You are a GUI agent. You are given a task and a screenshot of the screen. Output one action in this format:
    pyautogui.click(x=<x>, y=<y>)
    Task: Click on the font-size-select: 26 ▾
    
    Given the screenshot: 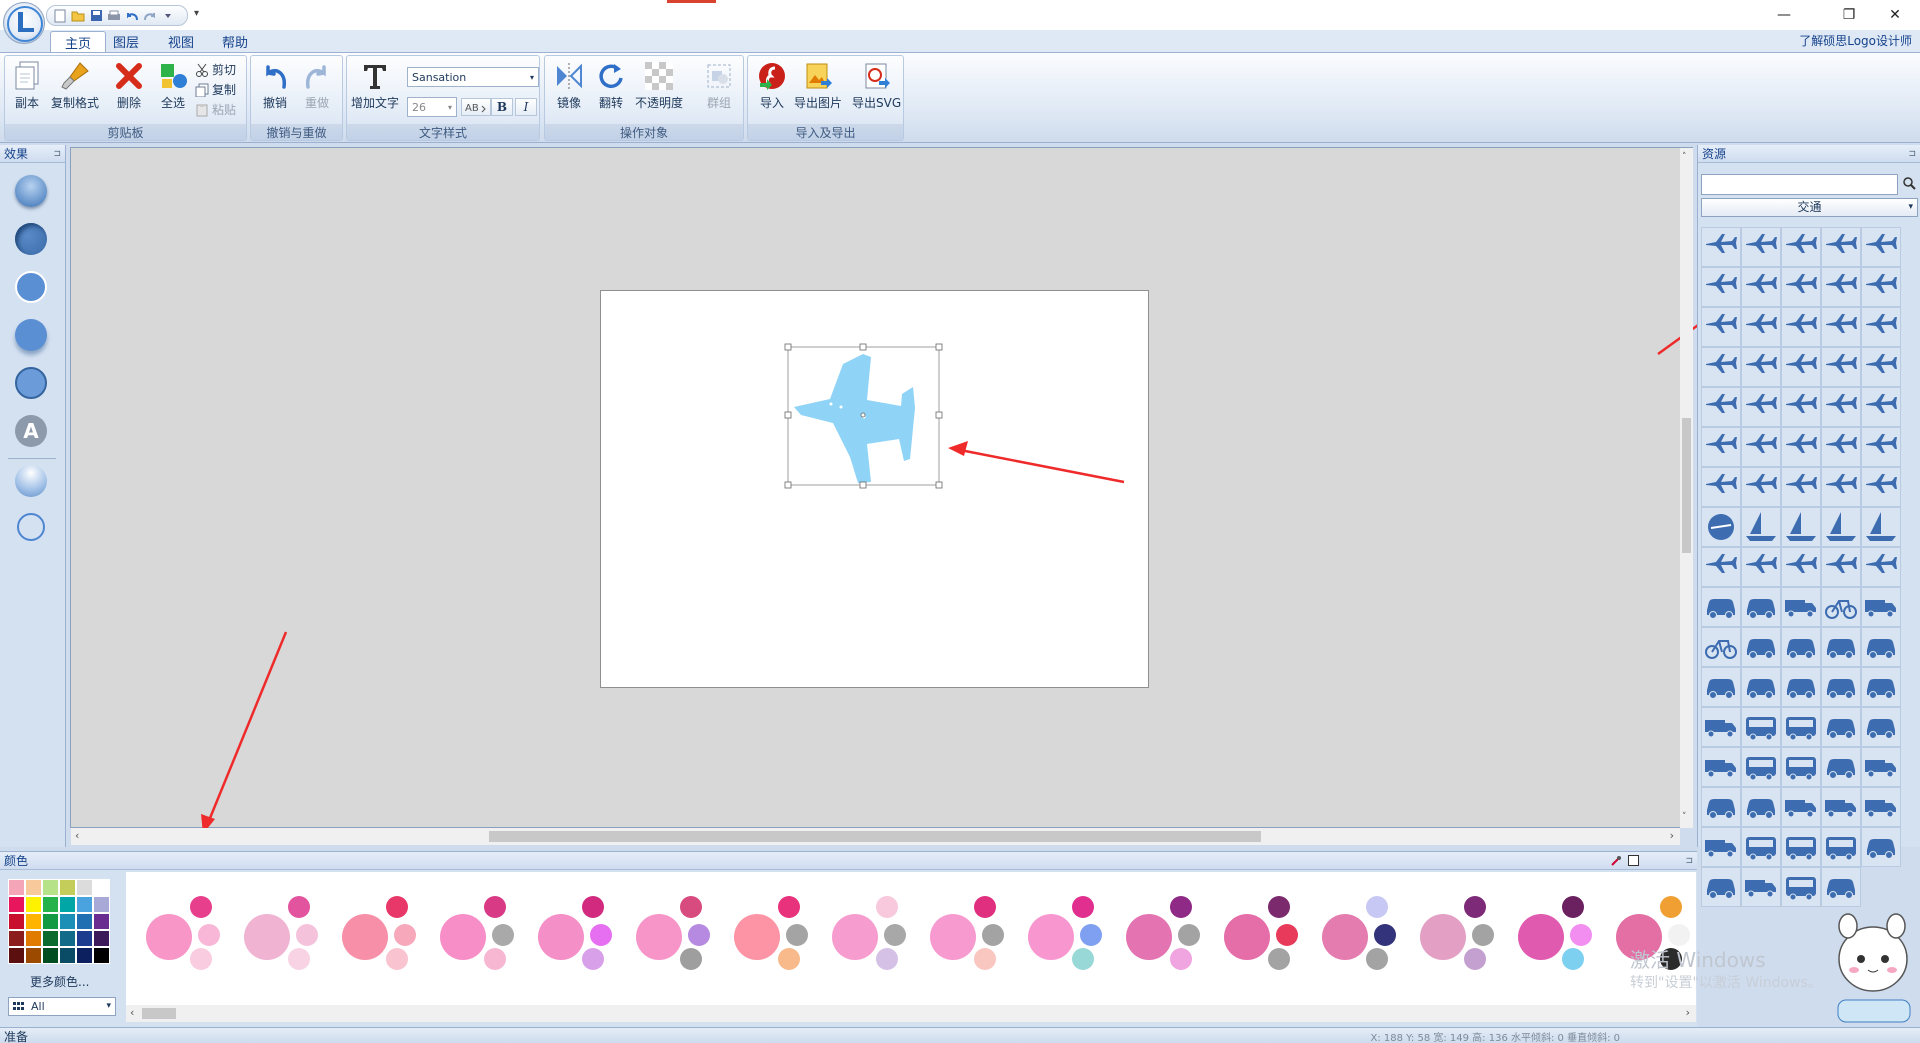 What is the action you would take?
    pyautogui.click(x=432, y=107)
    